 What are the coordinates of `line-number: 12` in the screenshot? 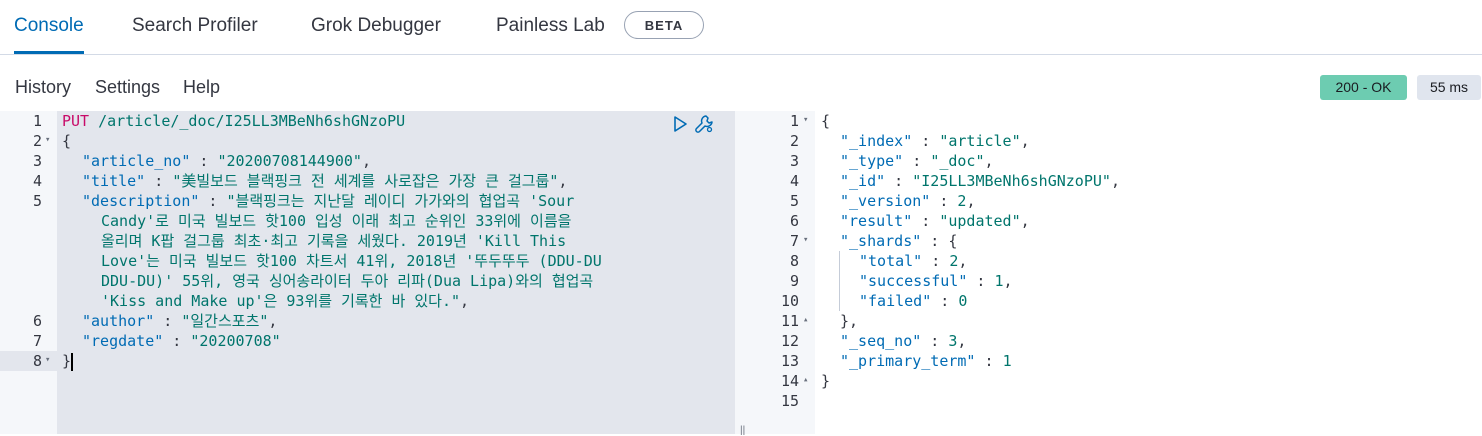 It's located at (789, 341).